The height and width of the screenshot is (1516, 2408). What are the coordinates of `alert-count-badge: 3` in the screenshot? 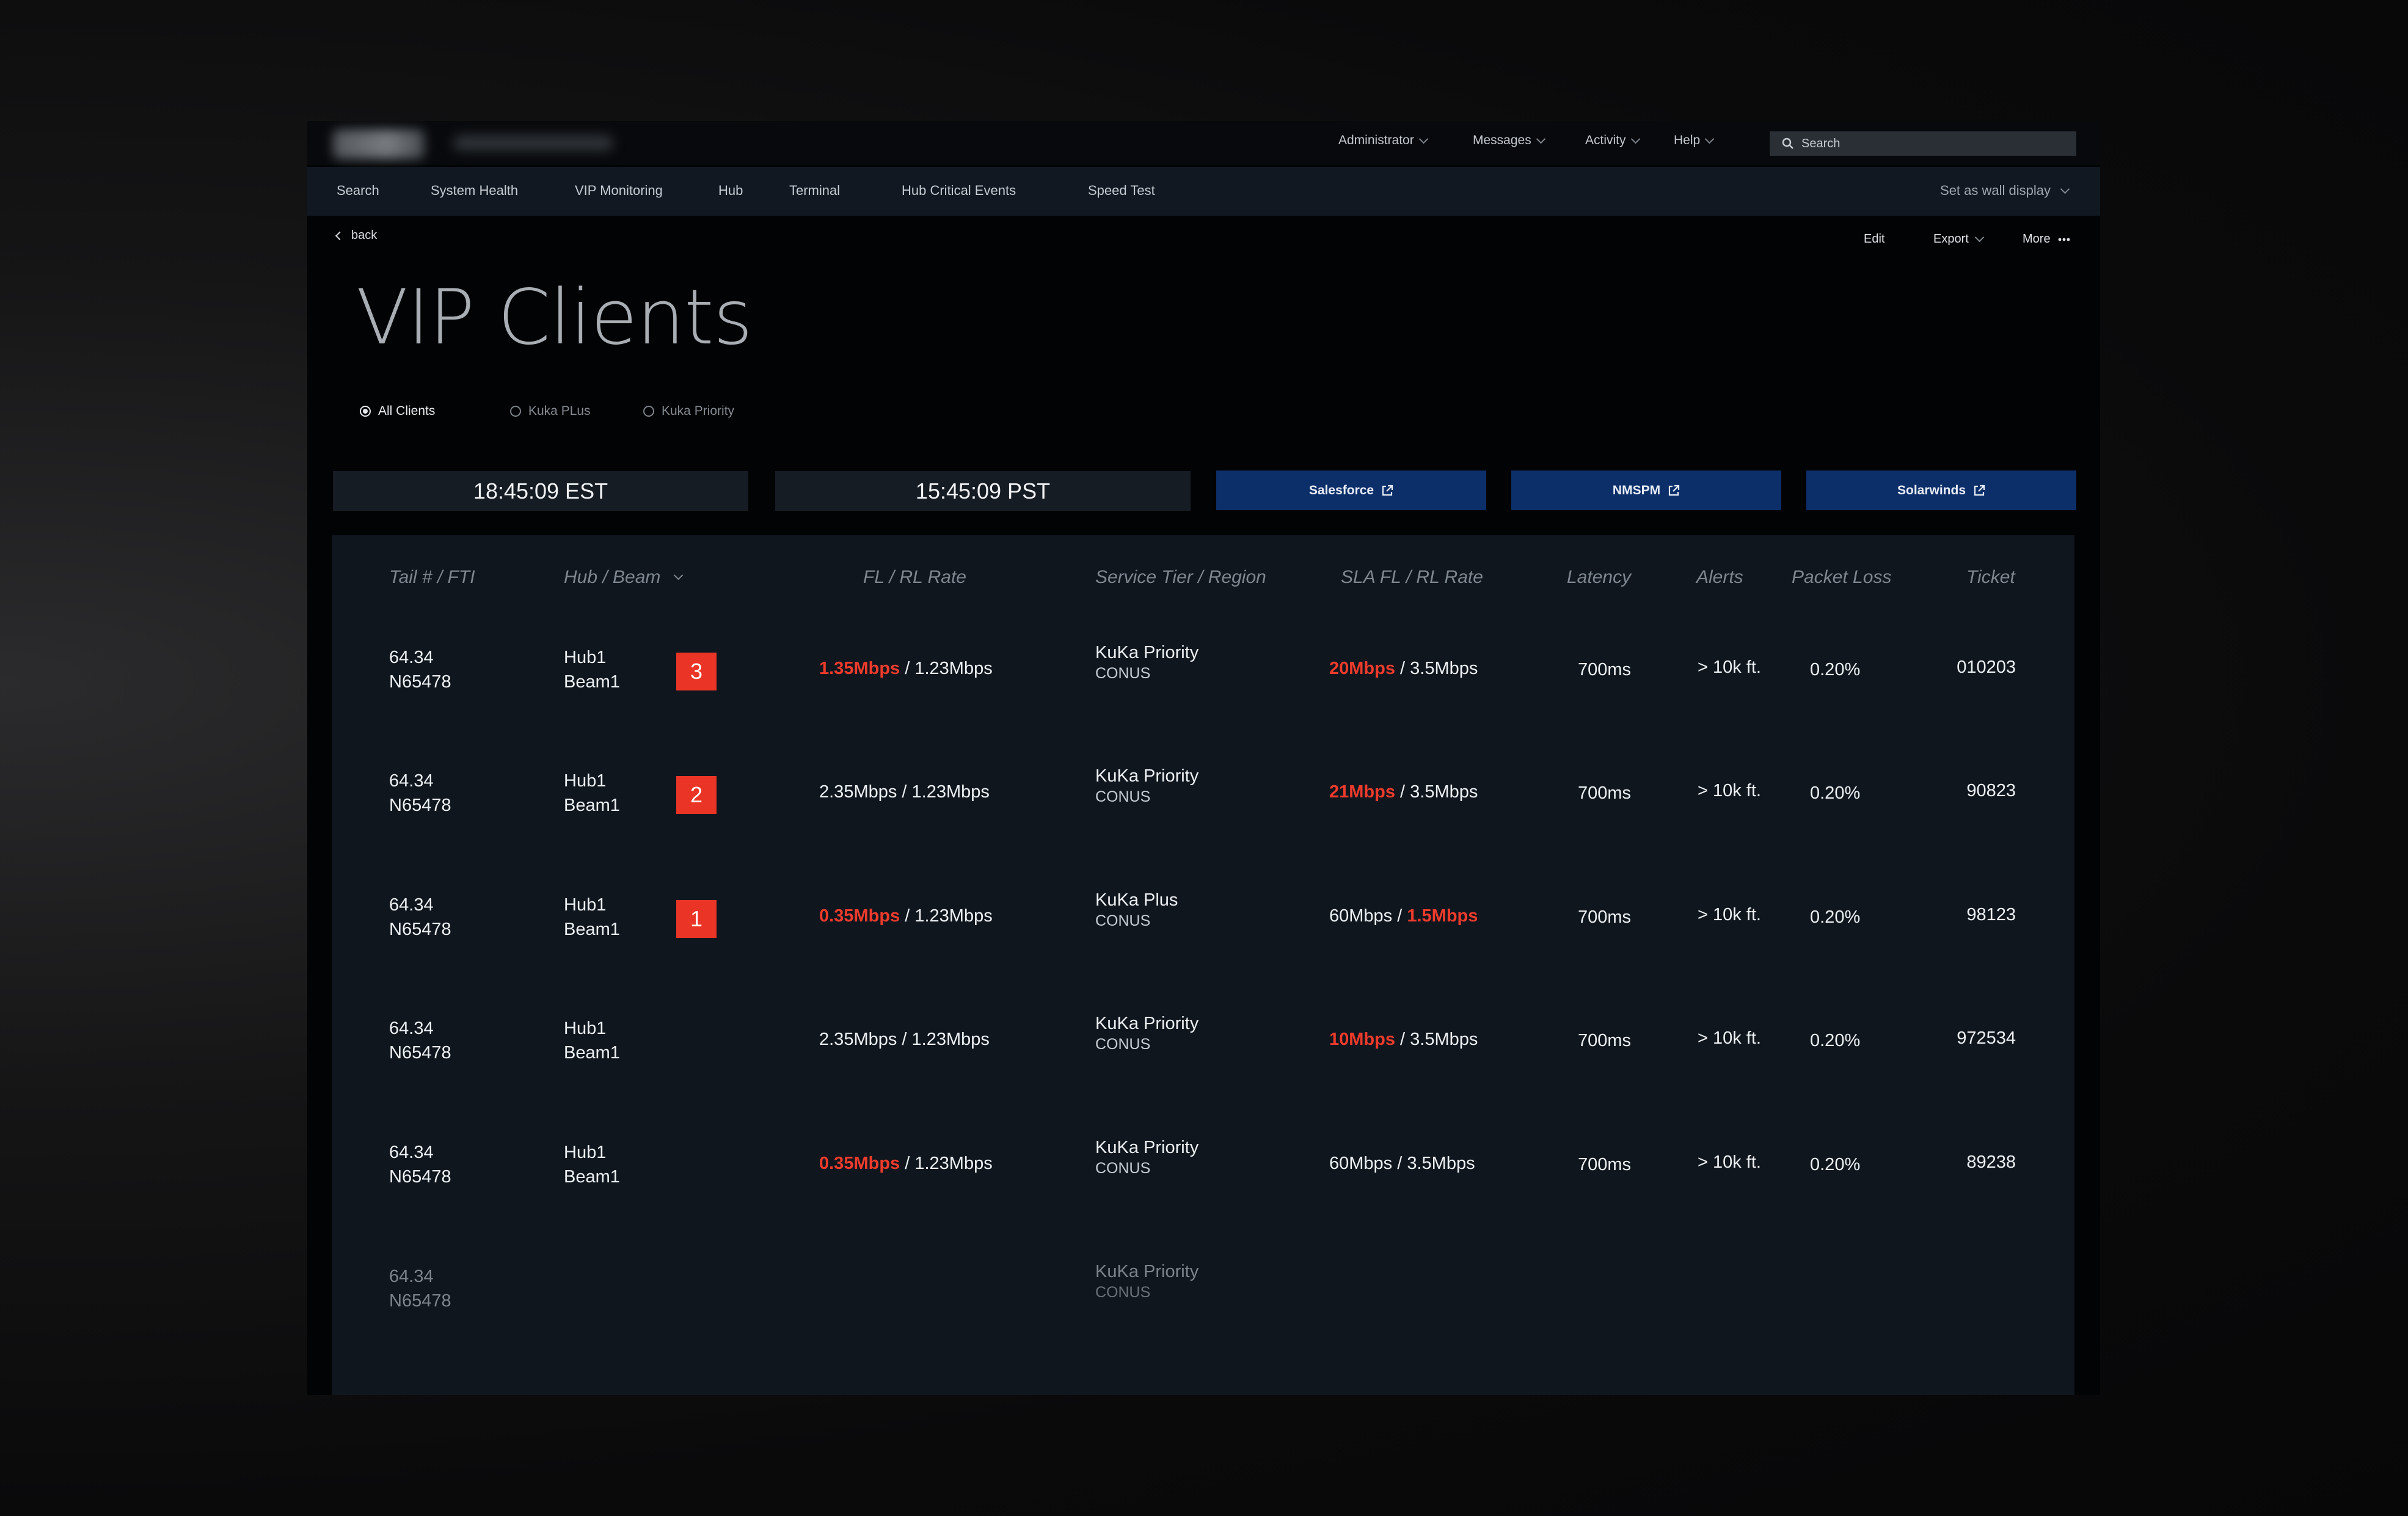 It's located at (696, 671).